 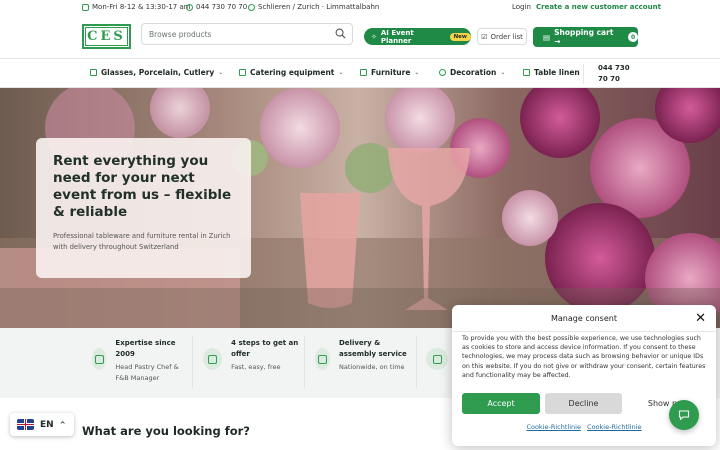 I want to click on nav-item-decoration: Decoration ⌄, so click(x=472, y=72).